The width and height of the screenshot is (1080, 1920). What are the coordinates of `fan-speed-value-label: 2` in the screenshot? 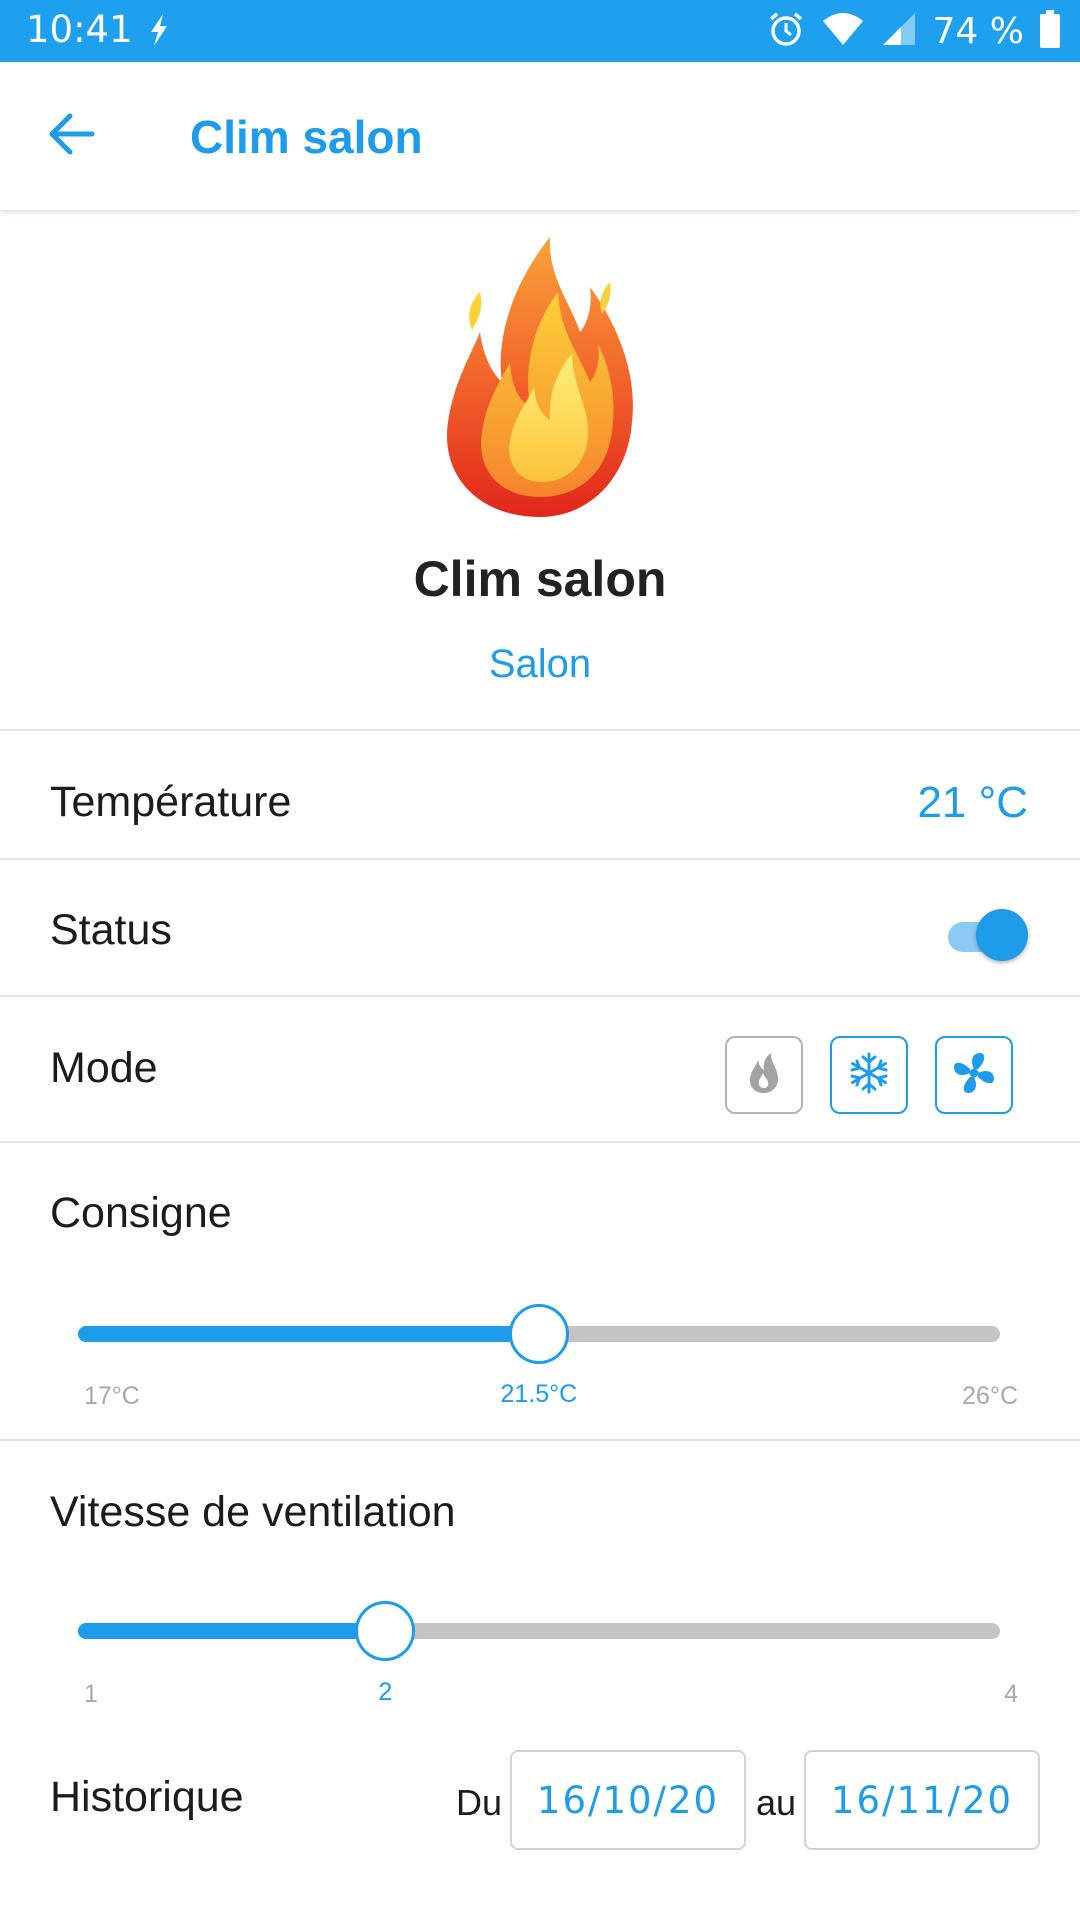 It's located at (385, 1692).